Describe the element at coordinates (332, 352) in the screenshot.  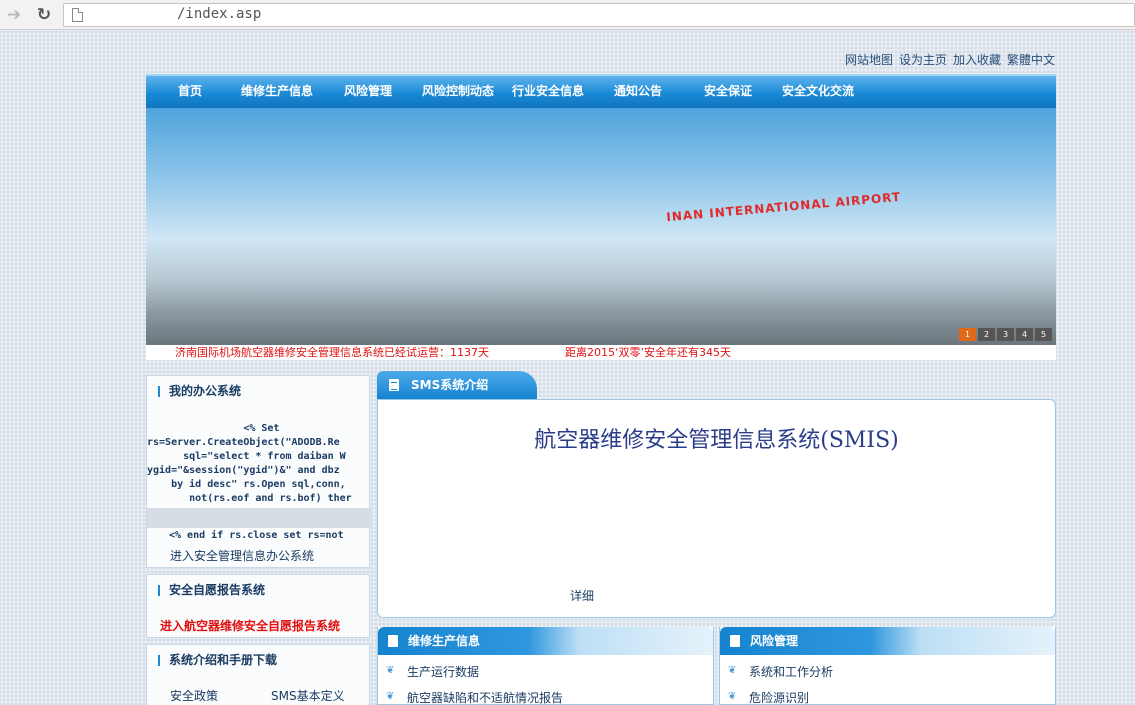
I see `running-days-text: 济南国际机场航空器维修安全管理信息系统已经试运营：1137天` at that location.